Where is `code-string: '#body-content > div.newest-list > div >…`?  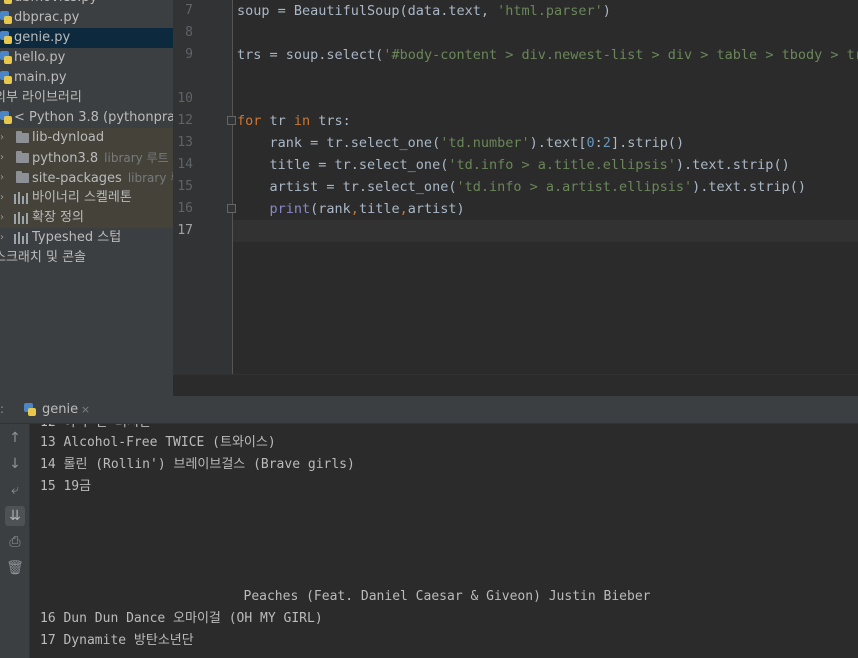 code-string: '#body-content > div.newest-list > div >… is located at coordinates (620, 55).